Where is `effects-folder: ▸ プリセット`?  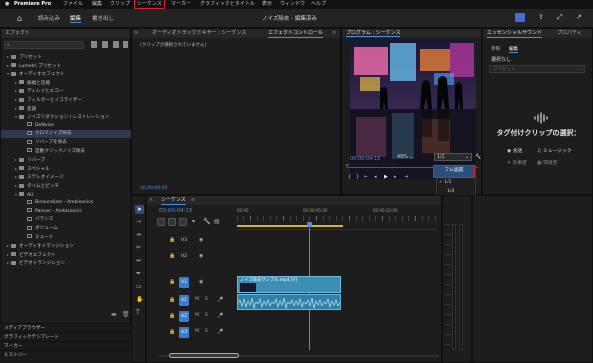 effects-folder: ▸ プリセット is located at coordinates (66, 57).